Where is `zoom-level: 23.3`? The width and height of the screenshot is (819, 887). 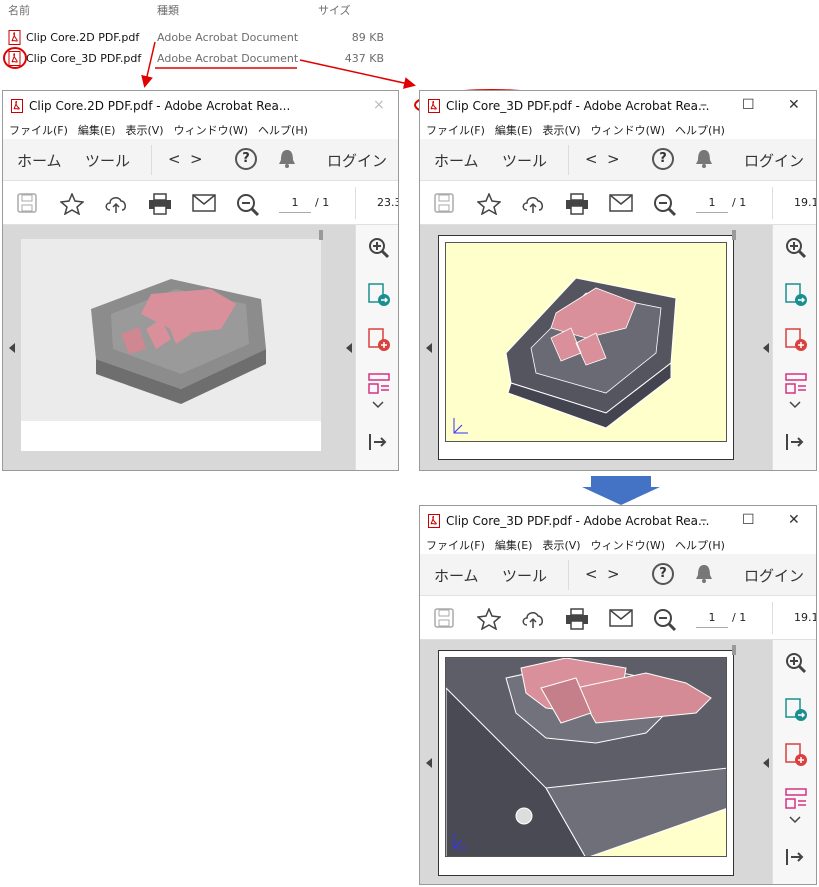 zoom-level: 23.3 is located at coordinates (387, 202).